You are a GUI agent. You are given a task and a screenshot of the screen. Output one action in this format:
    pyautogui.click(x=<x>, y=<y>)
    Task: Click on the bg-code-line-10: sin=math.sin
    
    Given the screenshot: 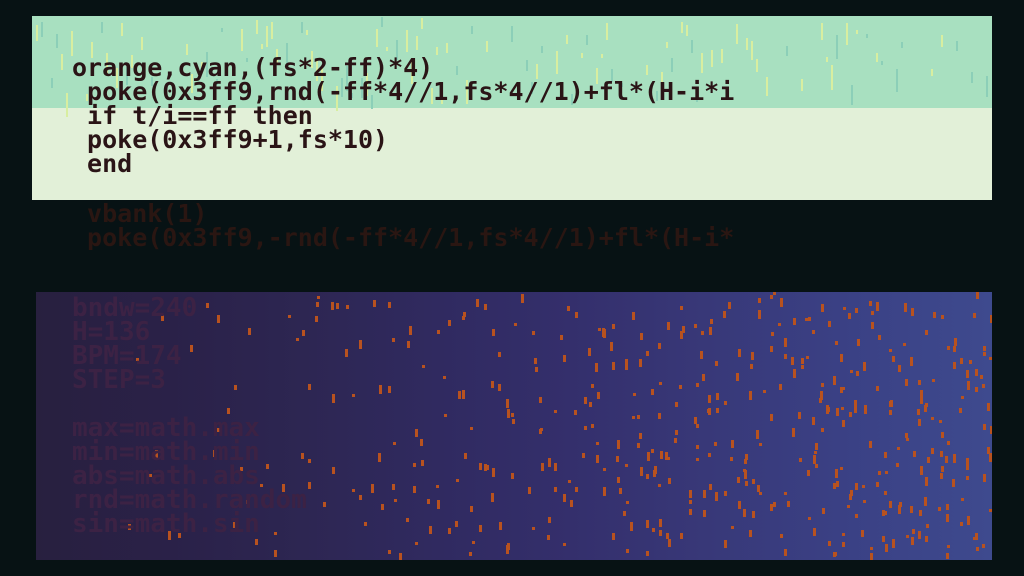 What is the action you would take?
    pyautogui.click(x=166, y=524)
    